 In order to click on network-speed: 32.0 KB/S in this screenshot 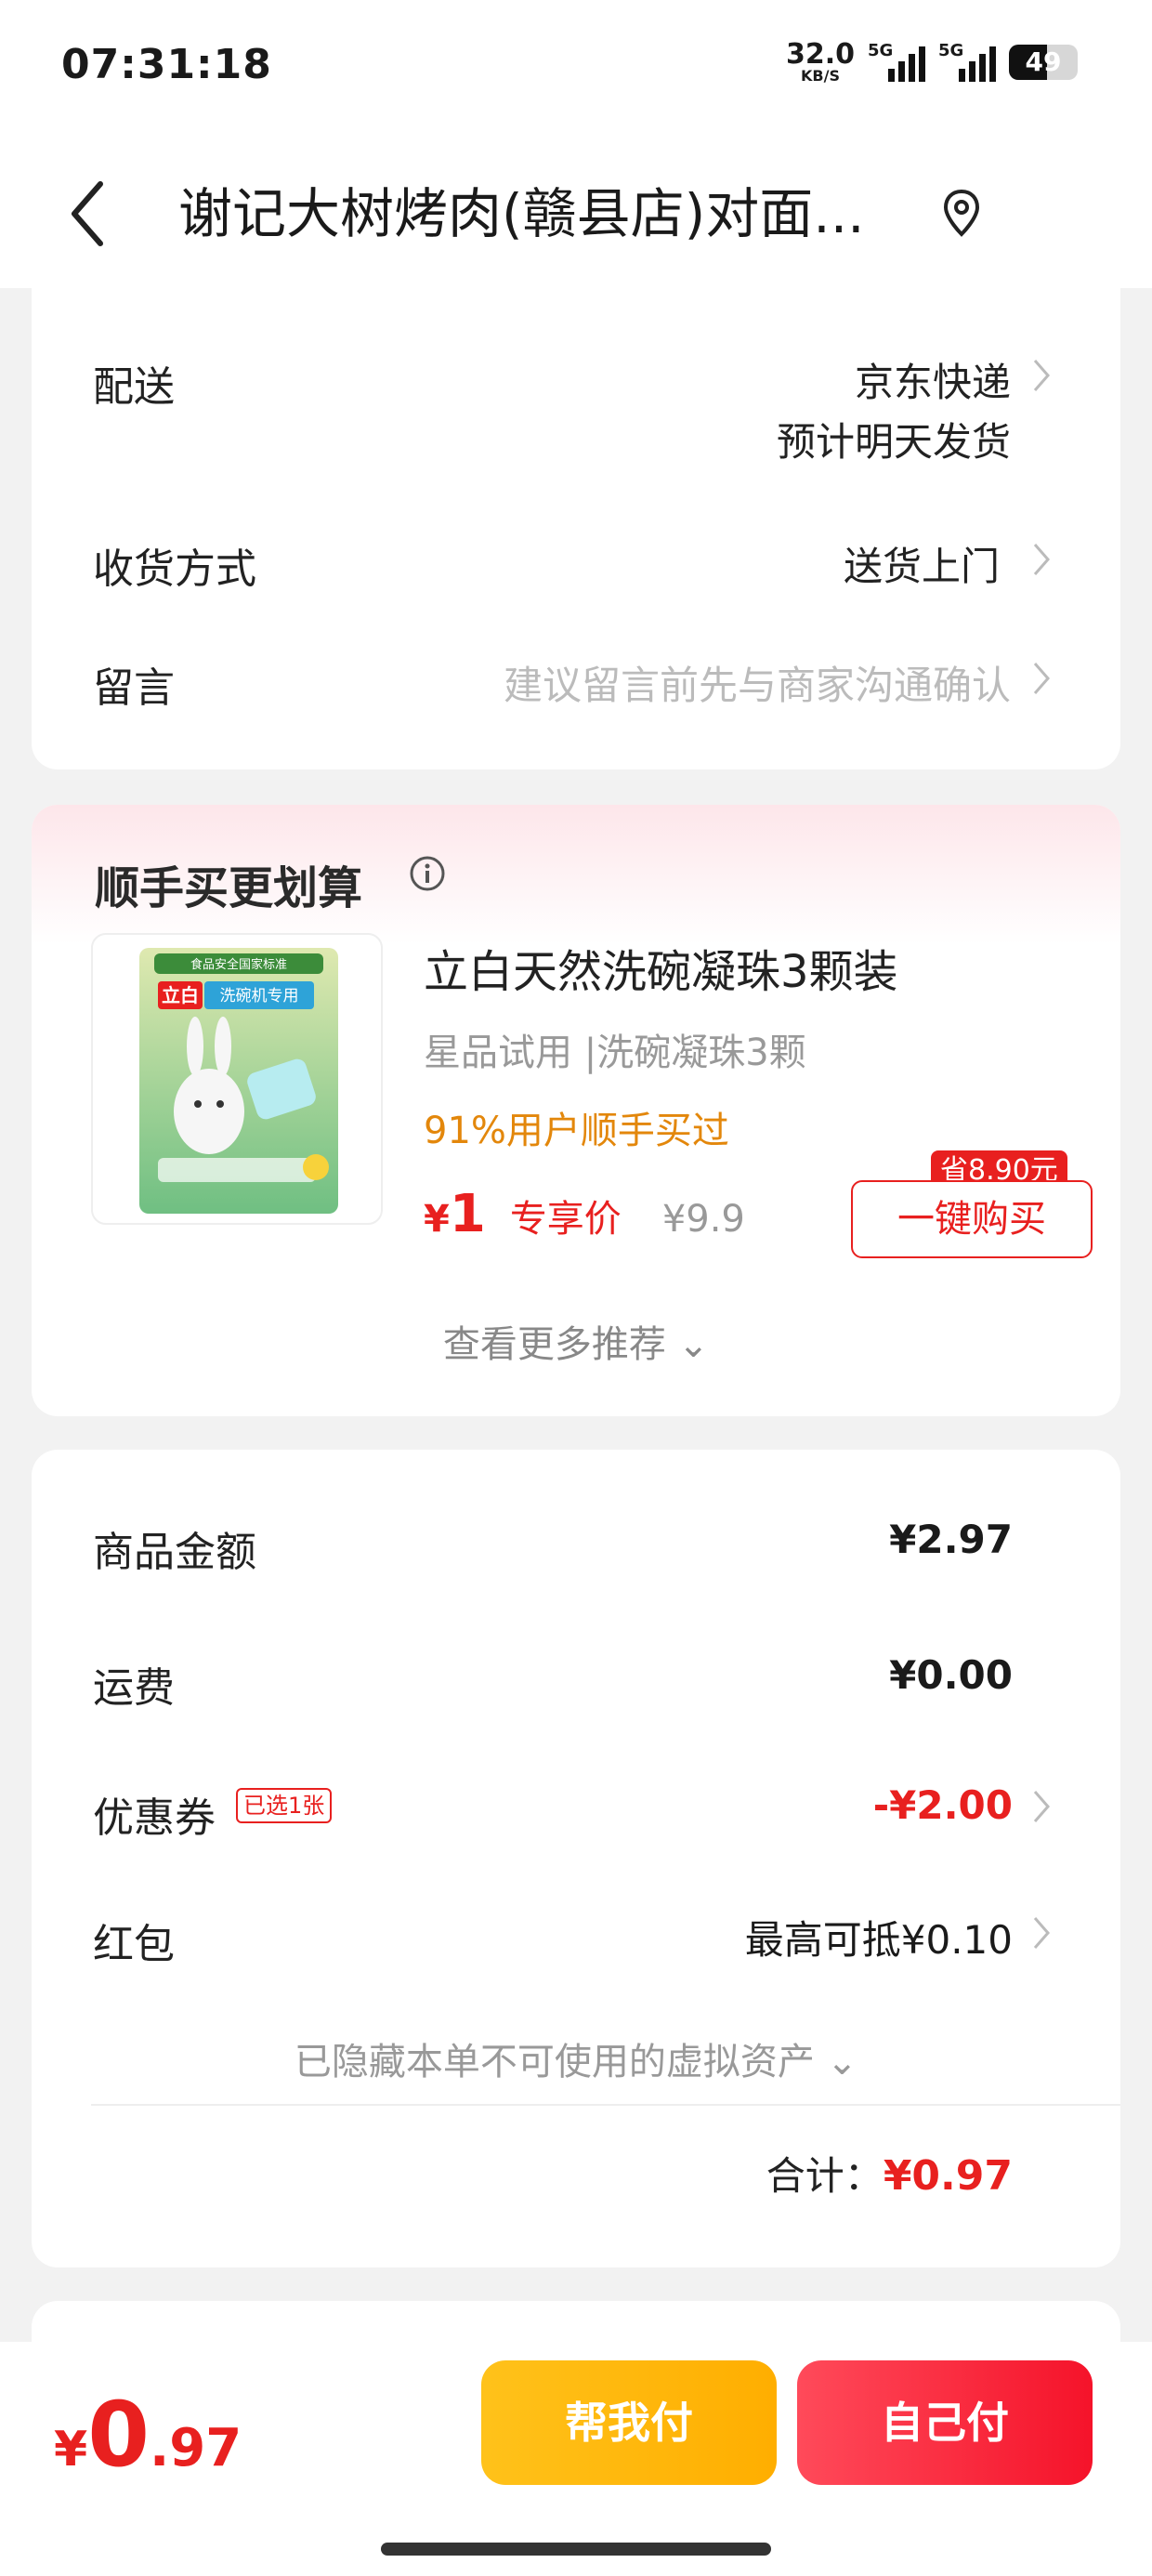, I will do `click(820, 62)`.